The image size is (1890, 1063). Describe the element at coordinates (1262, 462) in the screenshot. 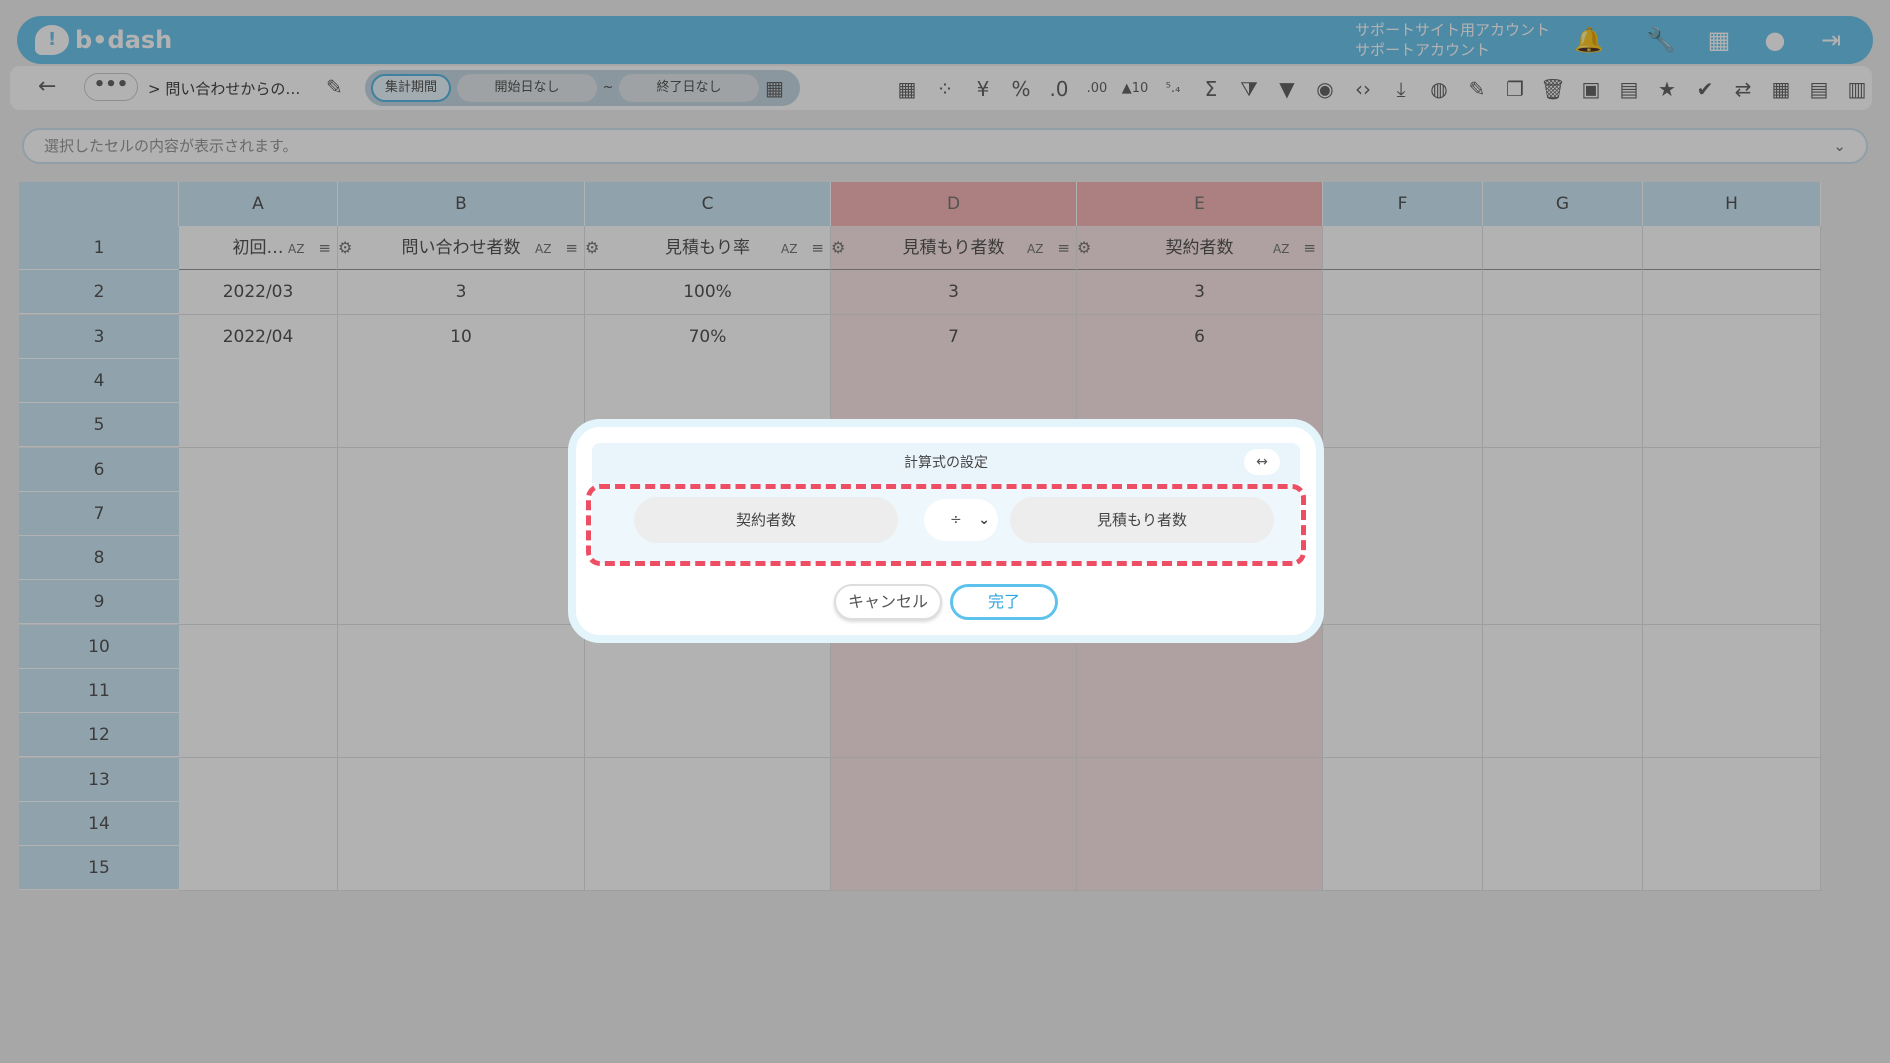

I see `swap-operands-button: ↔` at that location.